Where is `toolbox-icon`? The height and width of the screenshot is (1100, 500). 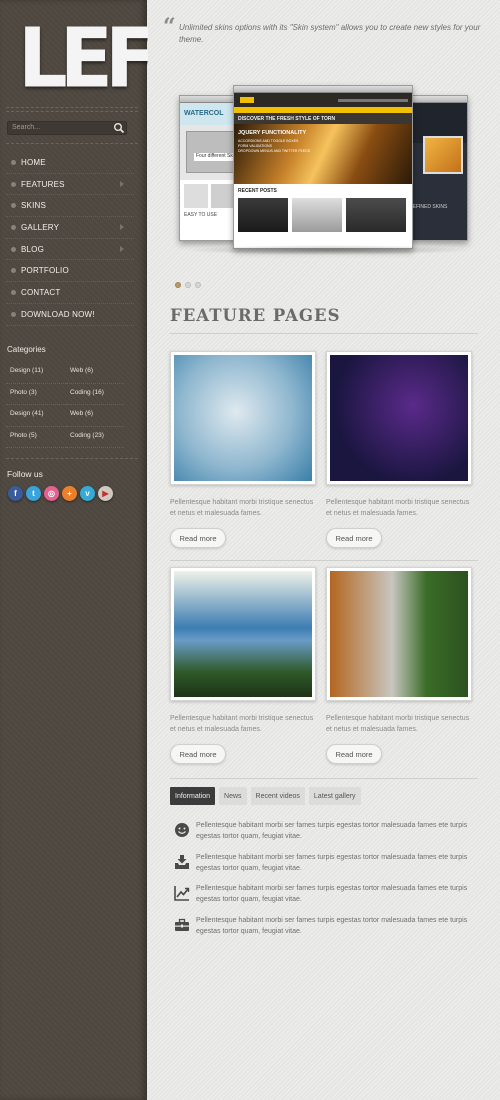
toolbox-icon is located at coordinates (182, 924).